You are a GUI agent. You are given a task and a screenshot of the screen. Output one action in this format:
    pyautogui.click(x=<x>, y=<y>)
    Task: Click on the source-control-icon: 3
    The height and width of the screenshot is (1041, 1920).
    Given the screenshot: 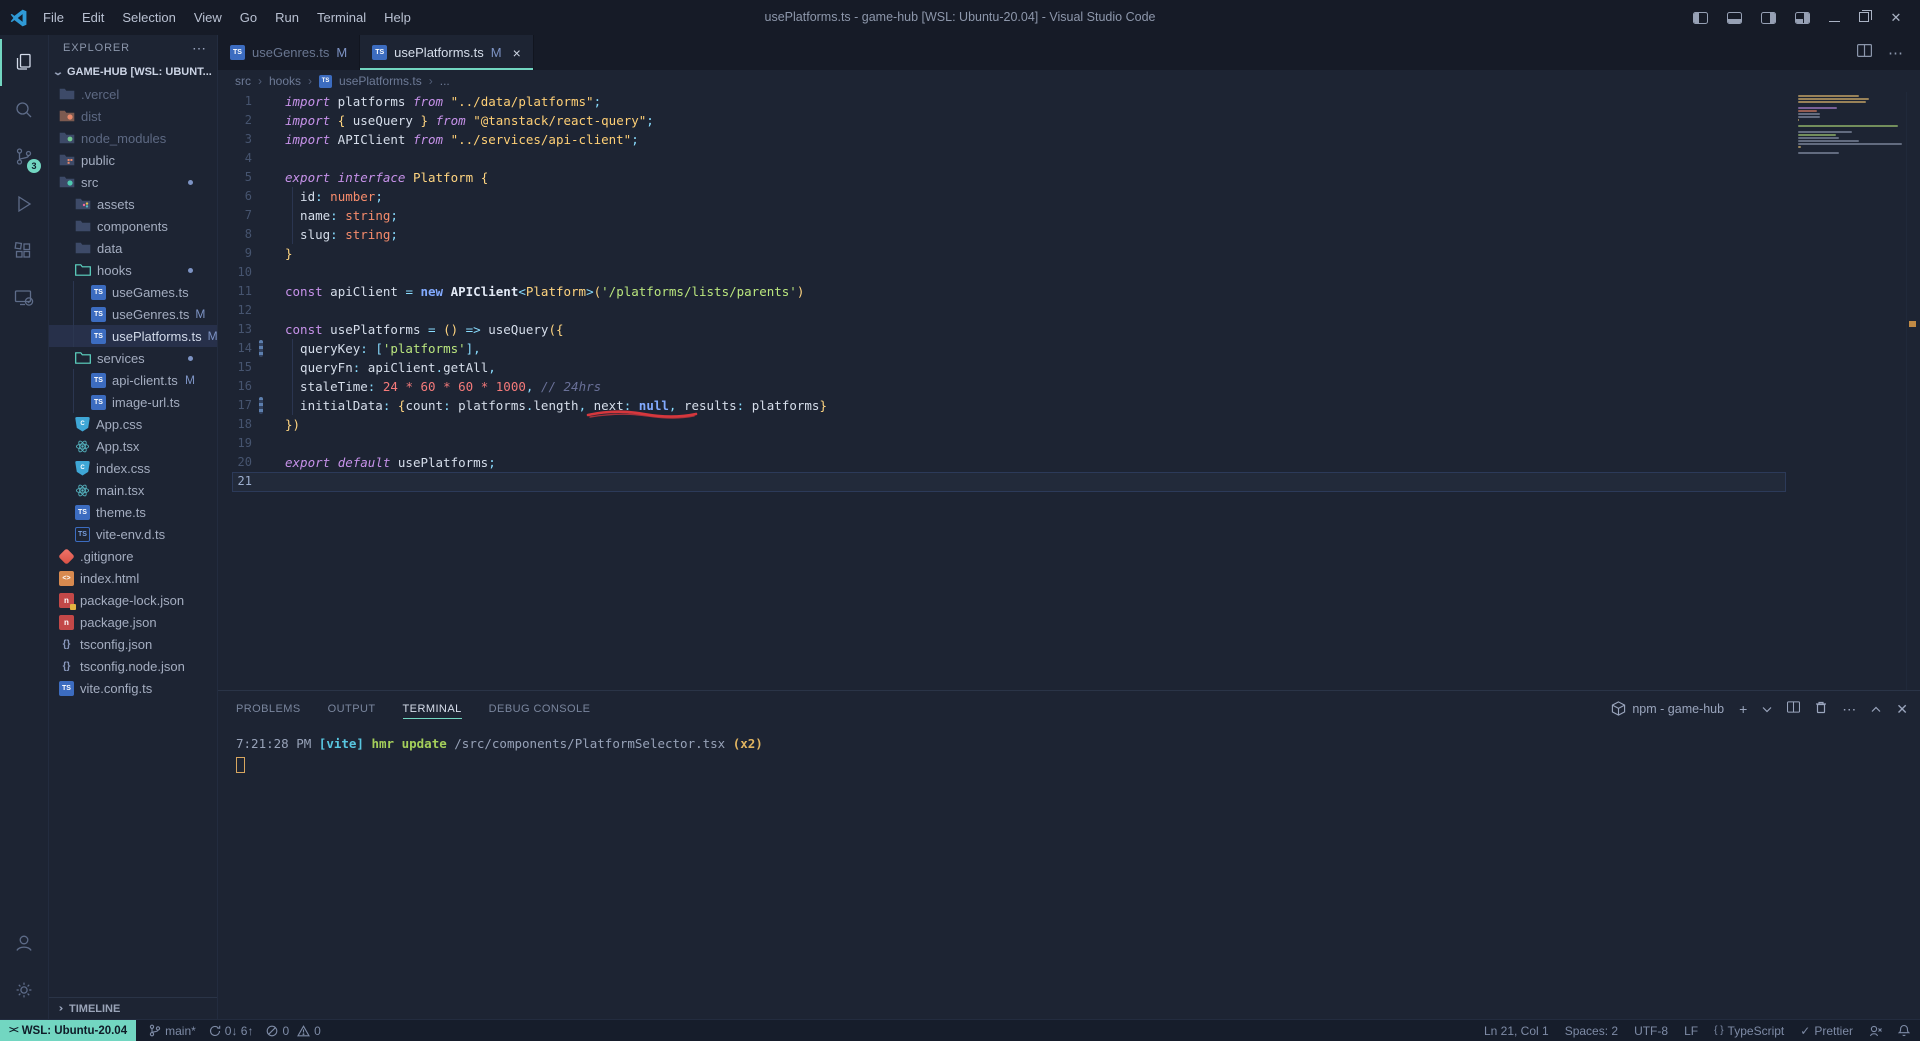 What is the action you would take?
    pyautogui.click(x=24, y=156)
    